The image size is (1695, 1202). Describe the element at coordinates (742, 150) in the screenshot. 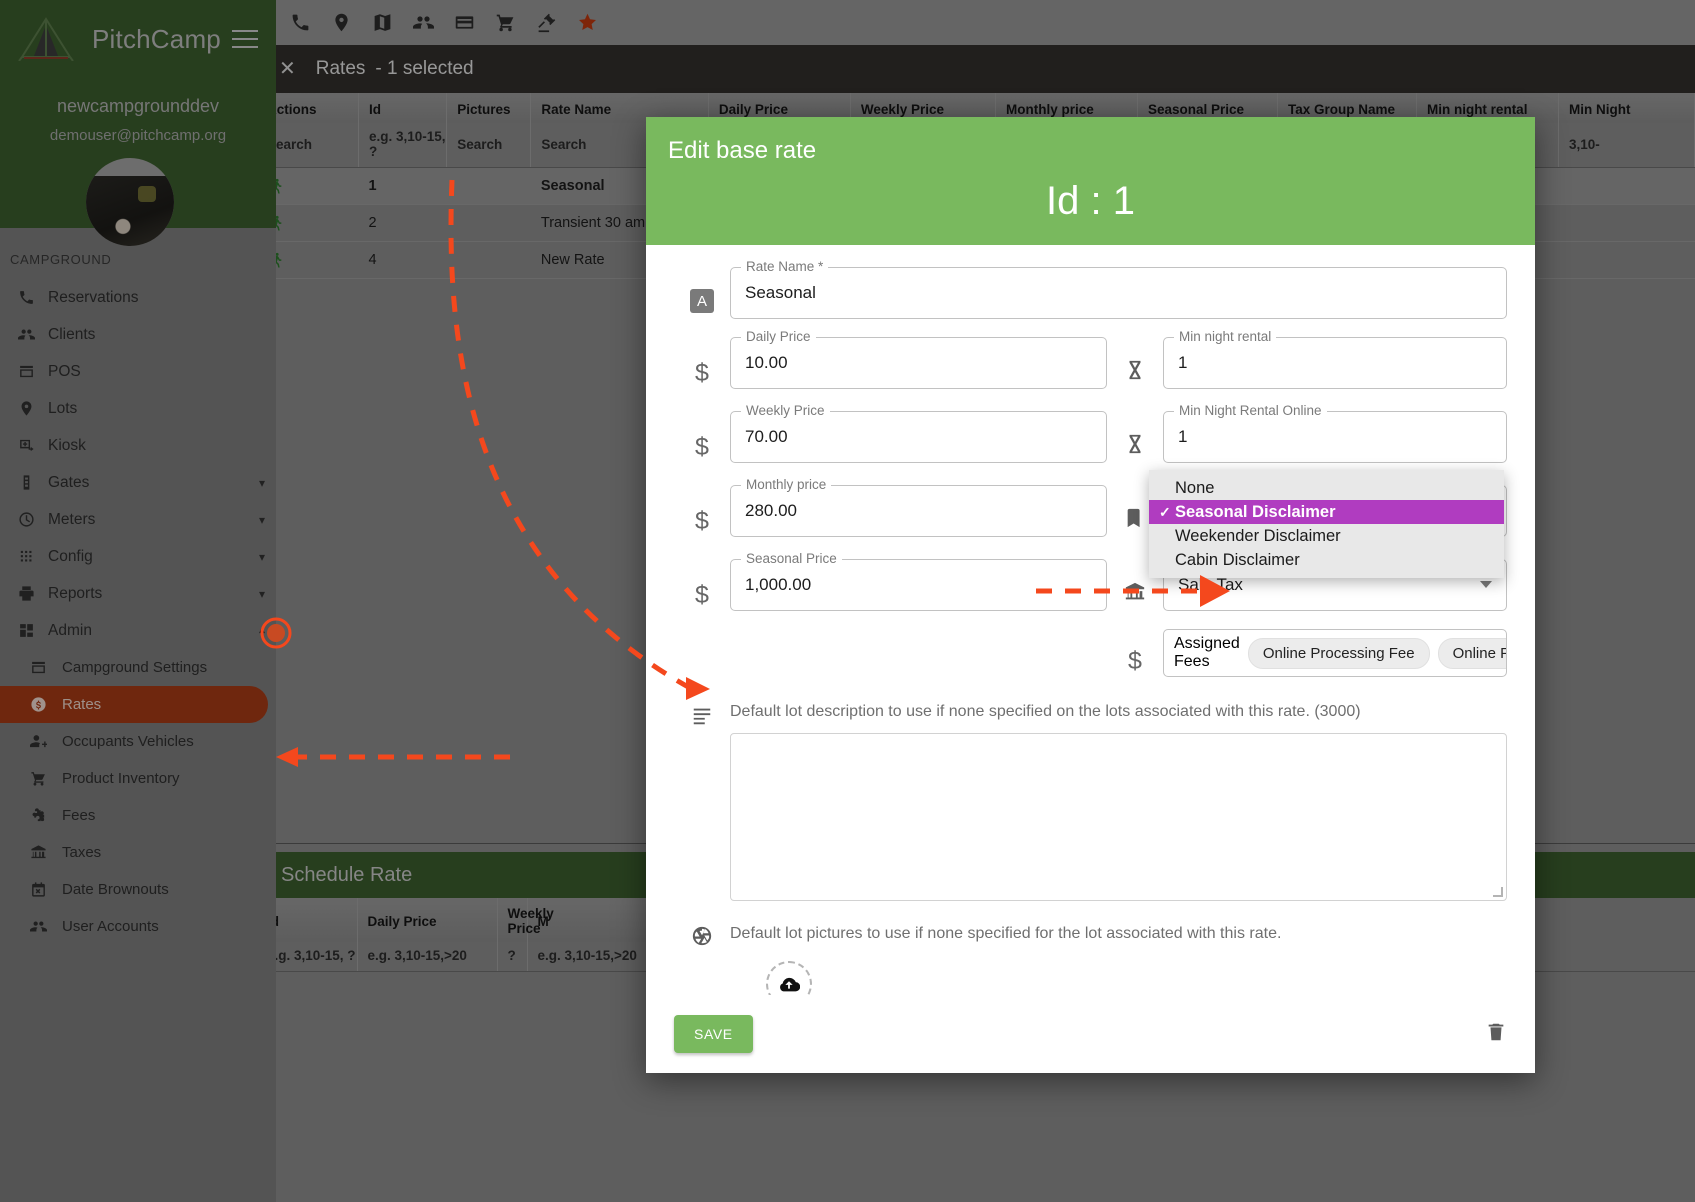

I see `dialog-title: Edit base rate` at that location.